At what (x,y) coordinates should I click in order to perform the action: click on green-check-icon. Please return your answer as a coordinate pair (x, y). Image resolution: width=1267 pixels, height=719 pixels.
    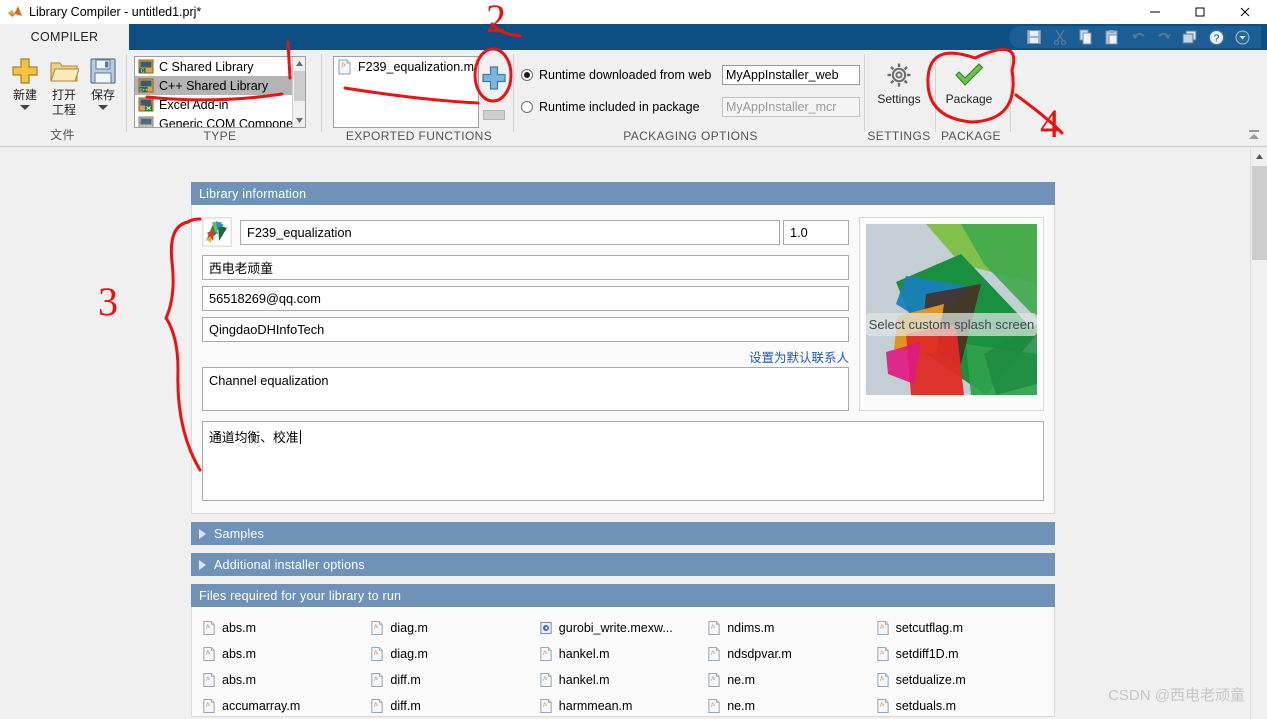
    Looking at the image, I should click on (969, 75).